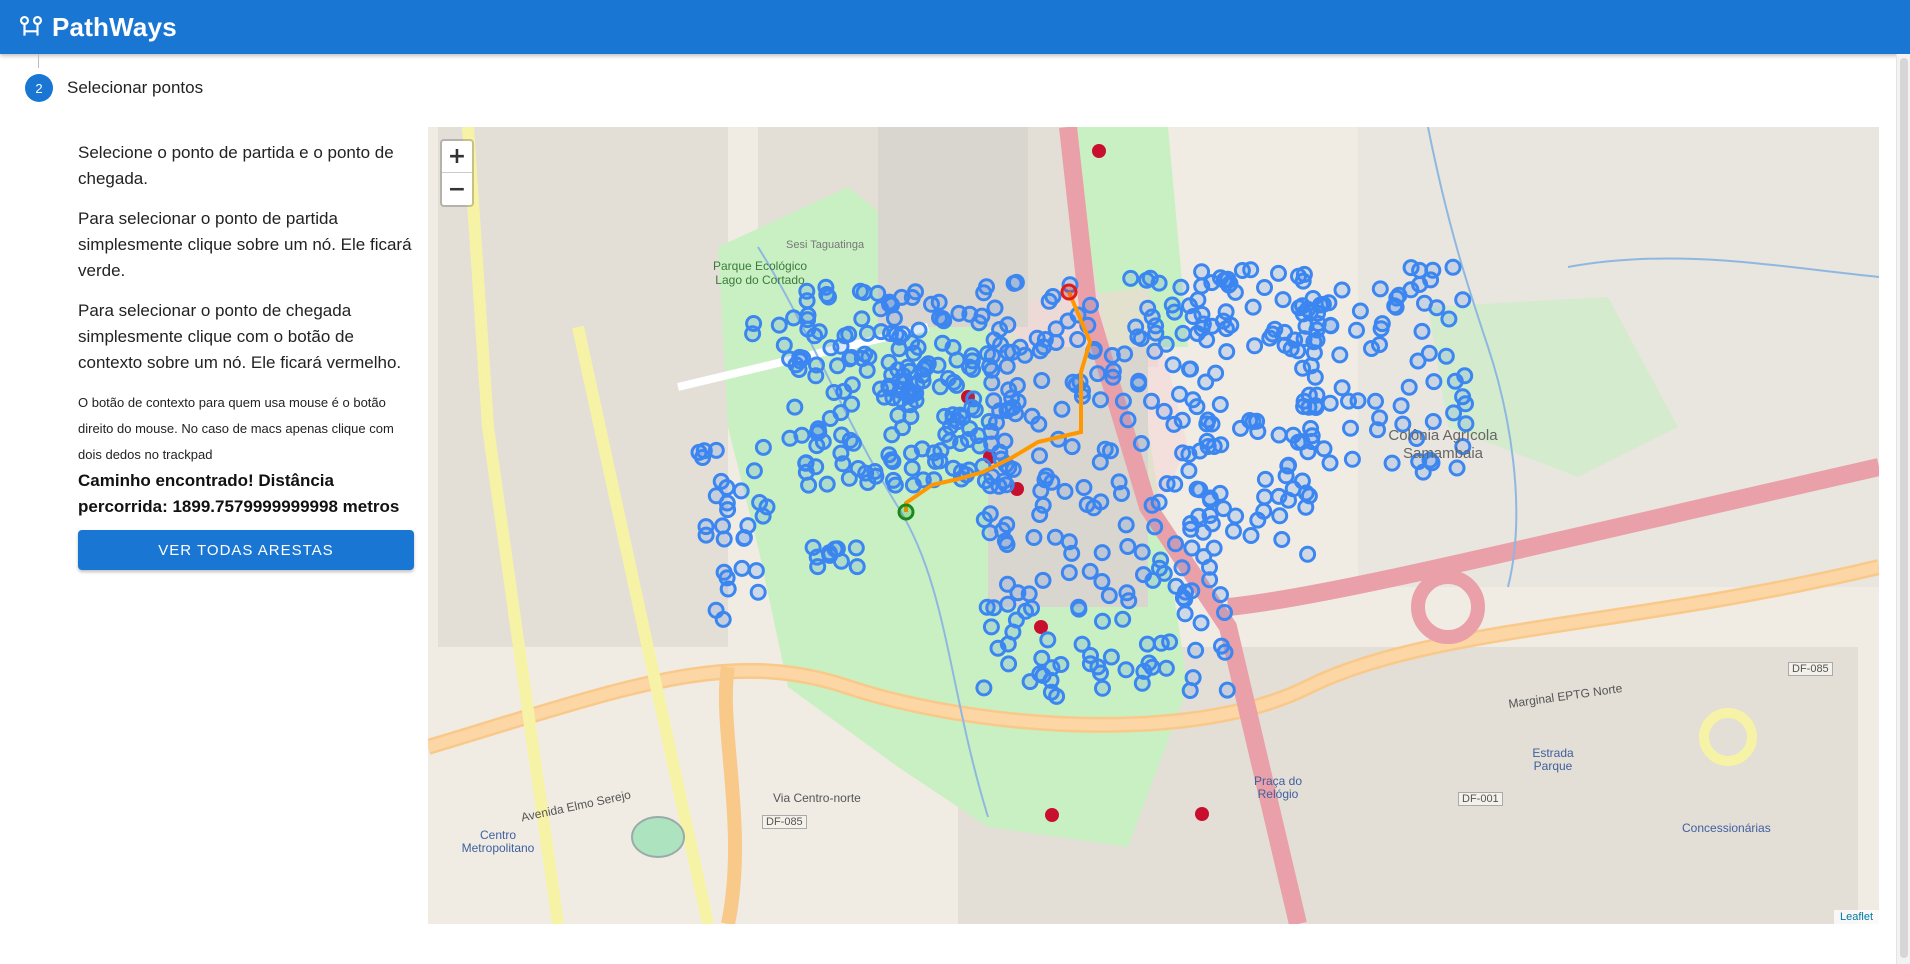  Describe the element at coordinates (906, 512) in the screenshot. I see `start-node` at that location.